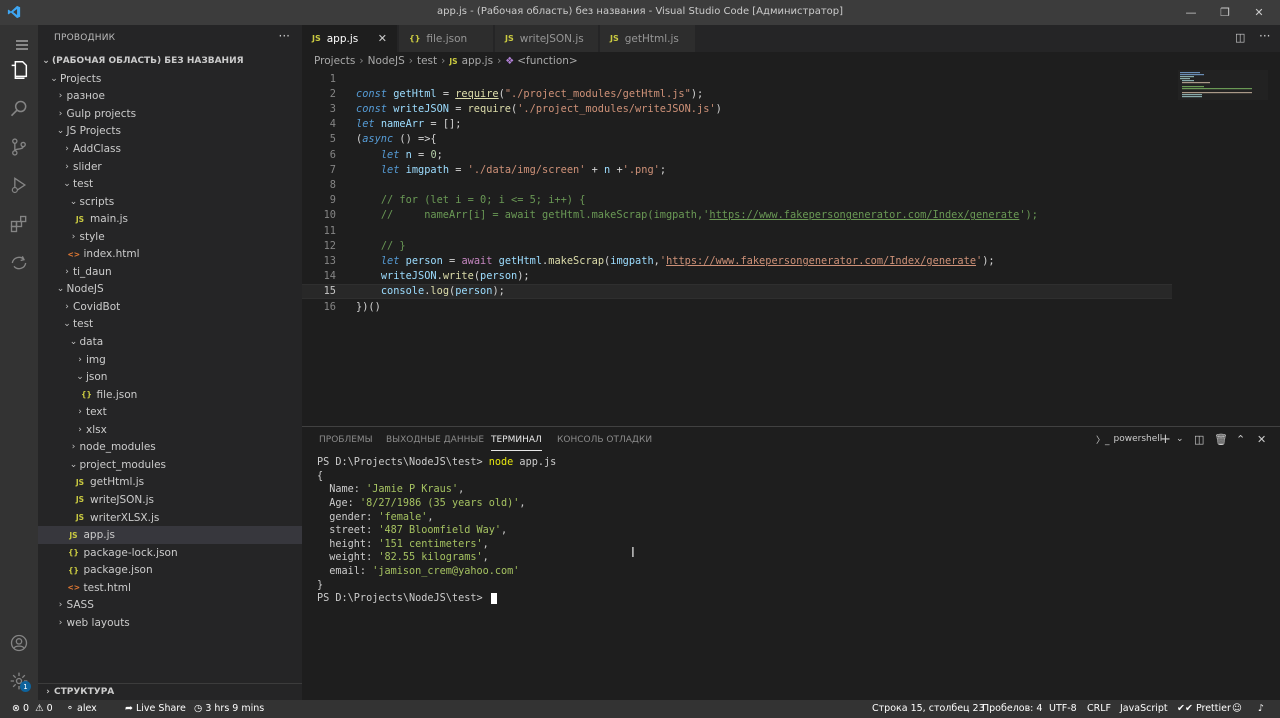 The height and width of the screenshot is (718, 1280). Describe the element at coordinates (334, 61) in the screenshot. I see `breadcrumb-item: Projects` at that location.